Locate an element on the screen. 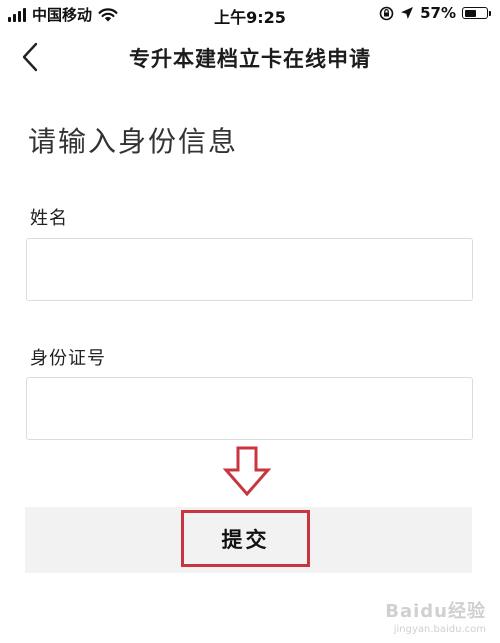  status-bar: 中国移动 上午9:25 57% is located at coordinates (250, 15).